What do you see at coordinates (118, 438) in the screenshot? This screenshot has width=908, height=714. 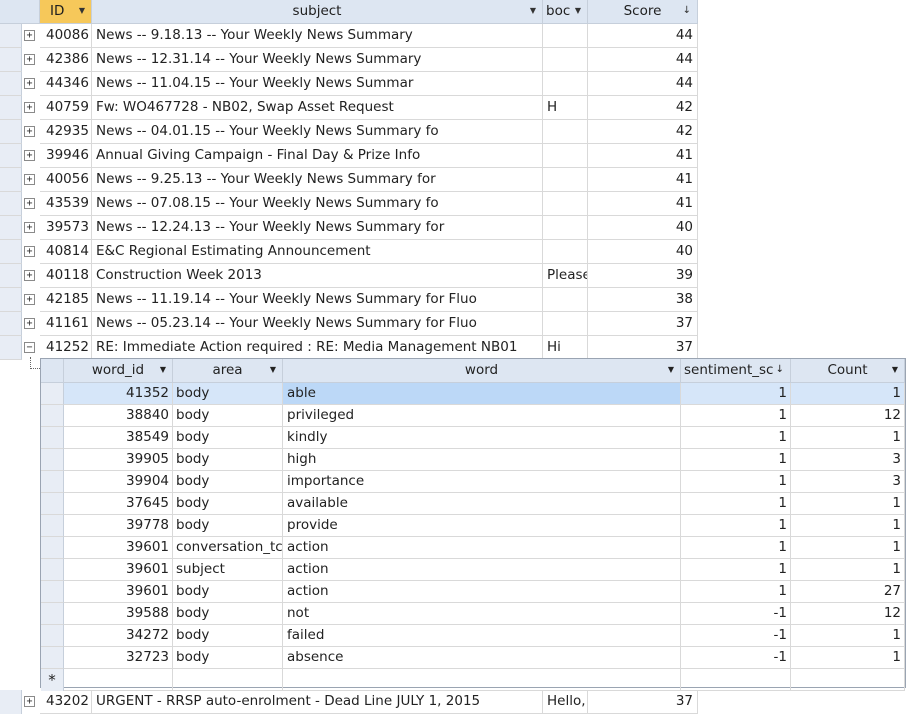 I see `sub-cell-word-id: 38549` at bounding box center [118, 438].